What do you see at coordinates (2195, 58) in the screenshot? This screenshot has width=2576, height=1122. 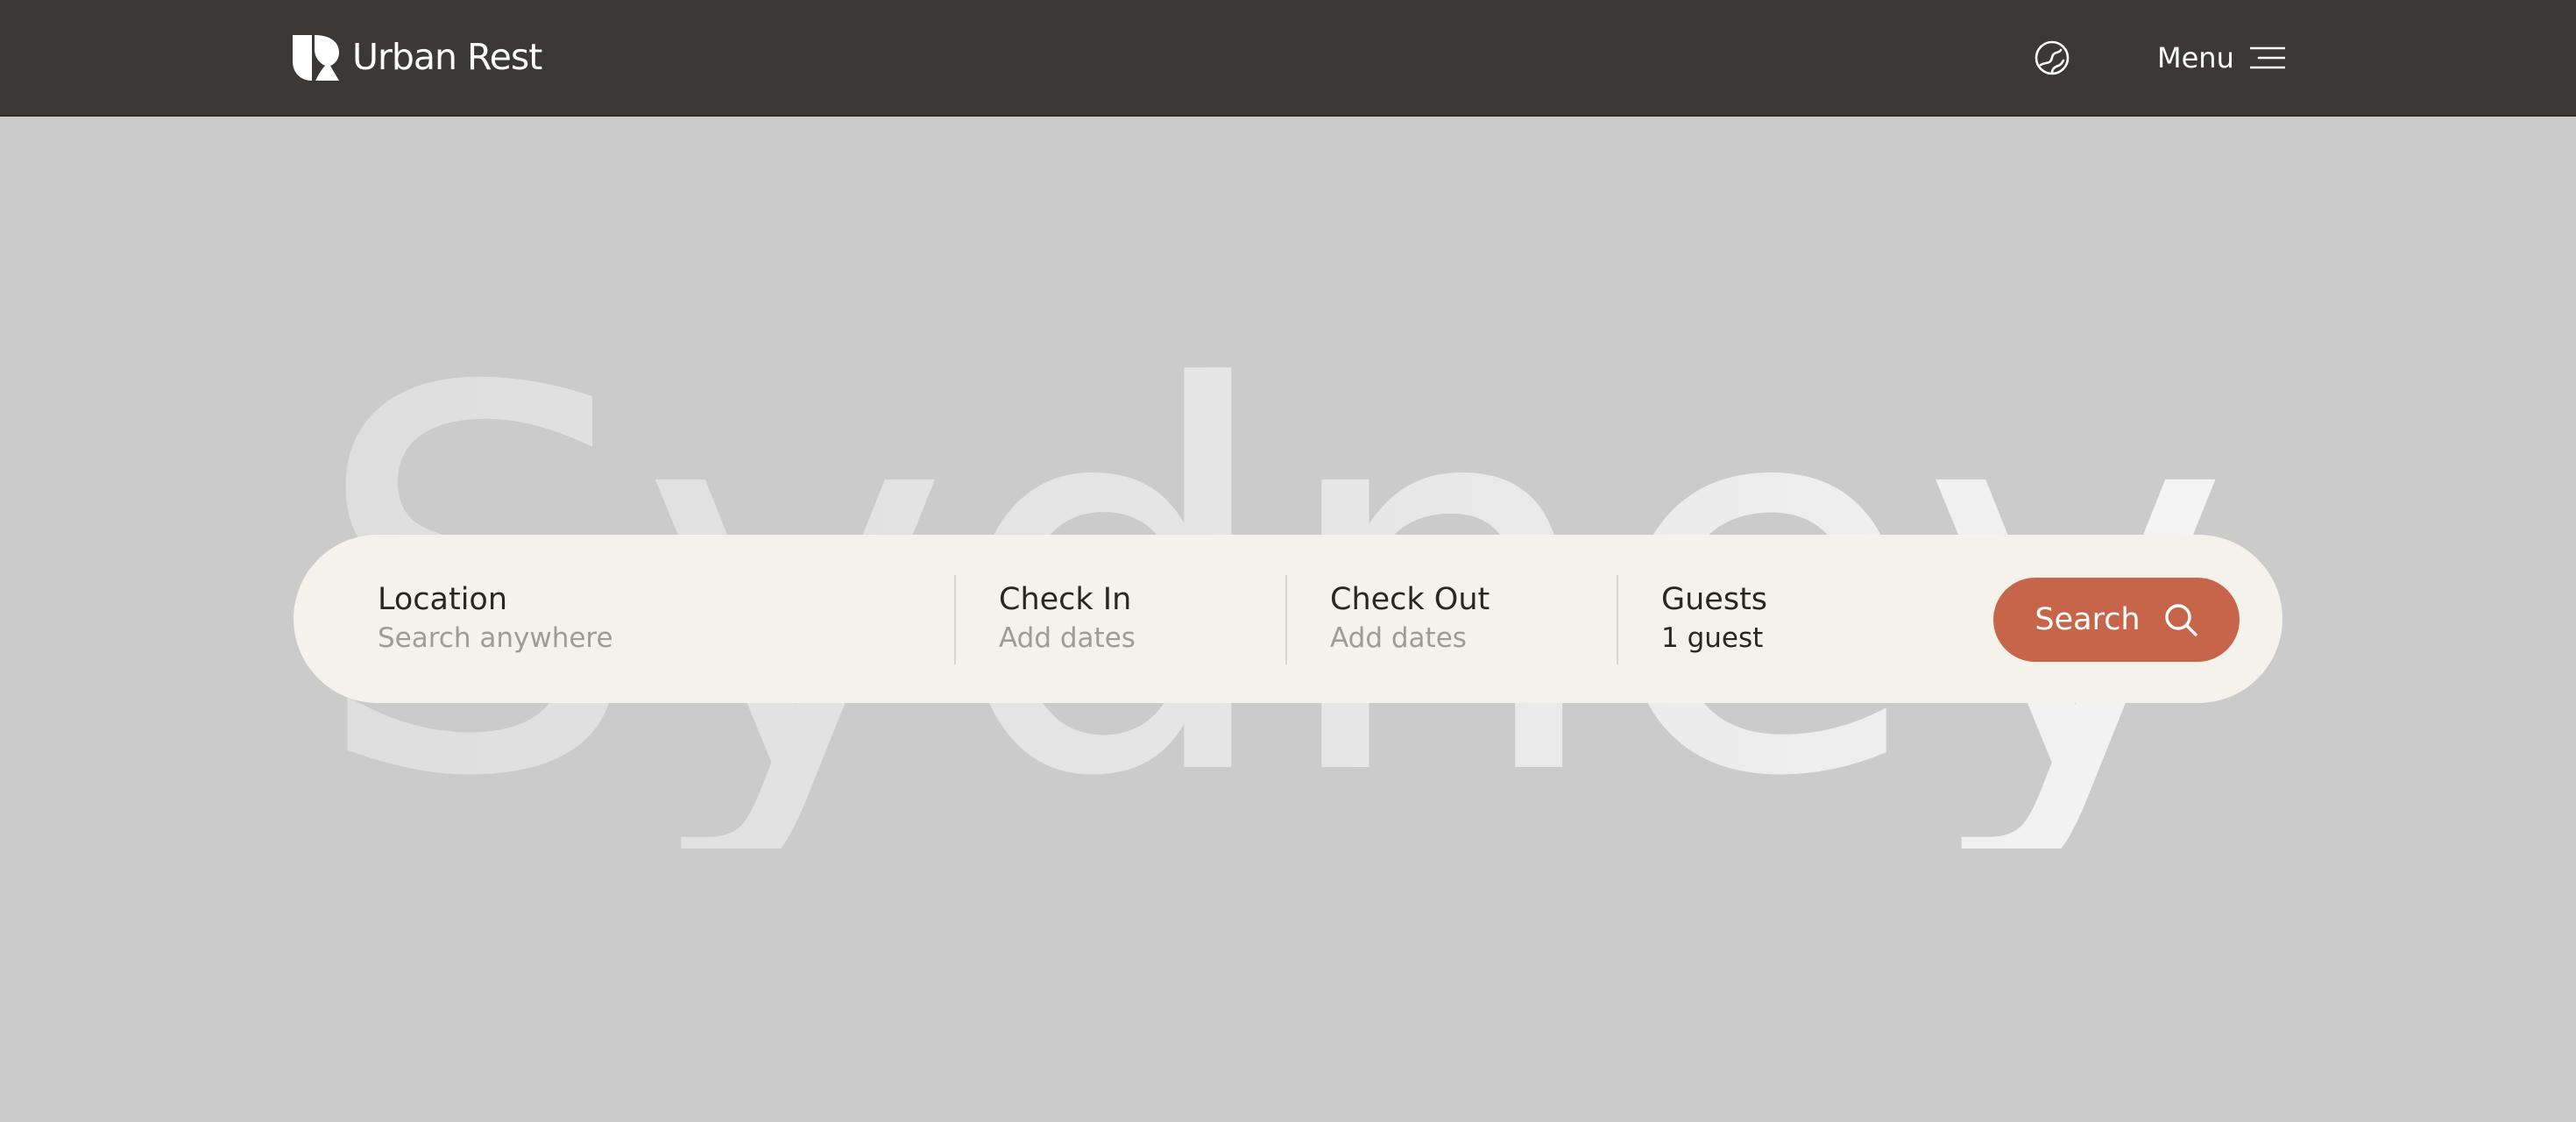 I see `menu-label: Menu` at bounding box center [2195, 58].